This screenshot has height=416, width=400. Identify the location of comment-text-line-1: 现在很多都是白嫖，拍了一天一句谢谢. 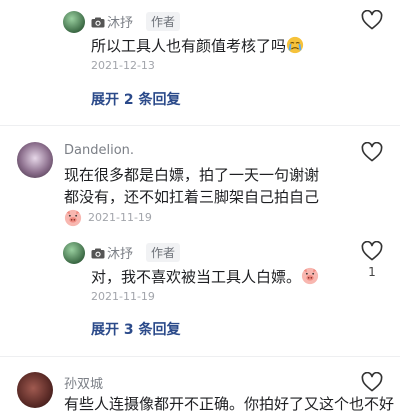
(192, 175).